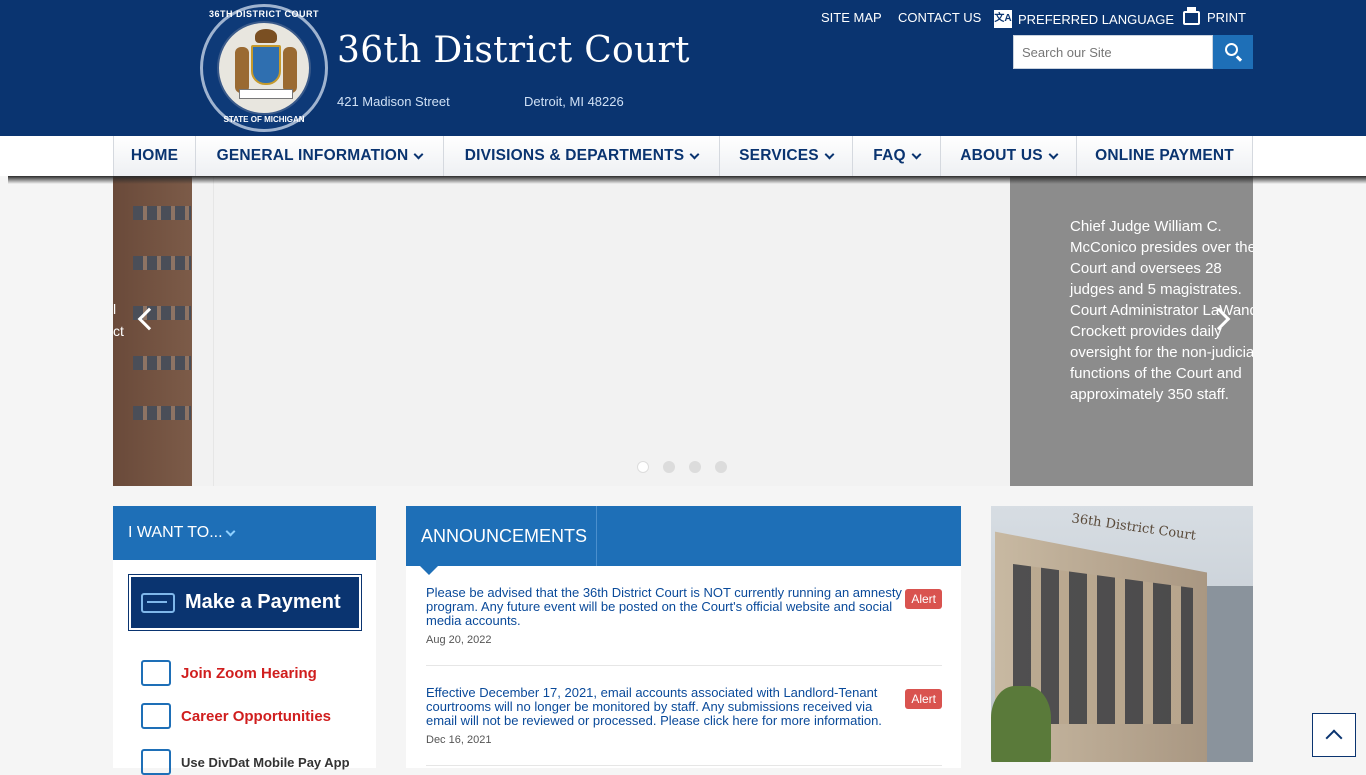 The image size is (1366, 775). Describe the element at coordinates (266, 65) in the screenshot. I see `shield-icon` at that location.